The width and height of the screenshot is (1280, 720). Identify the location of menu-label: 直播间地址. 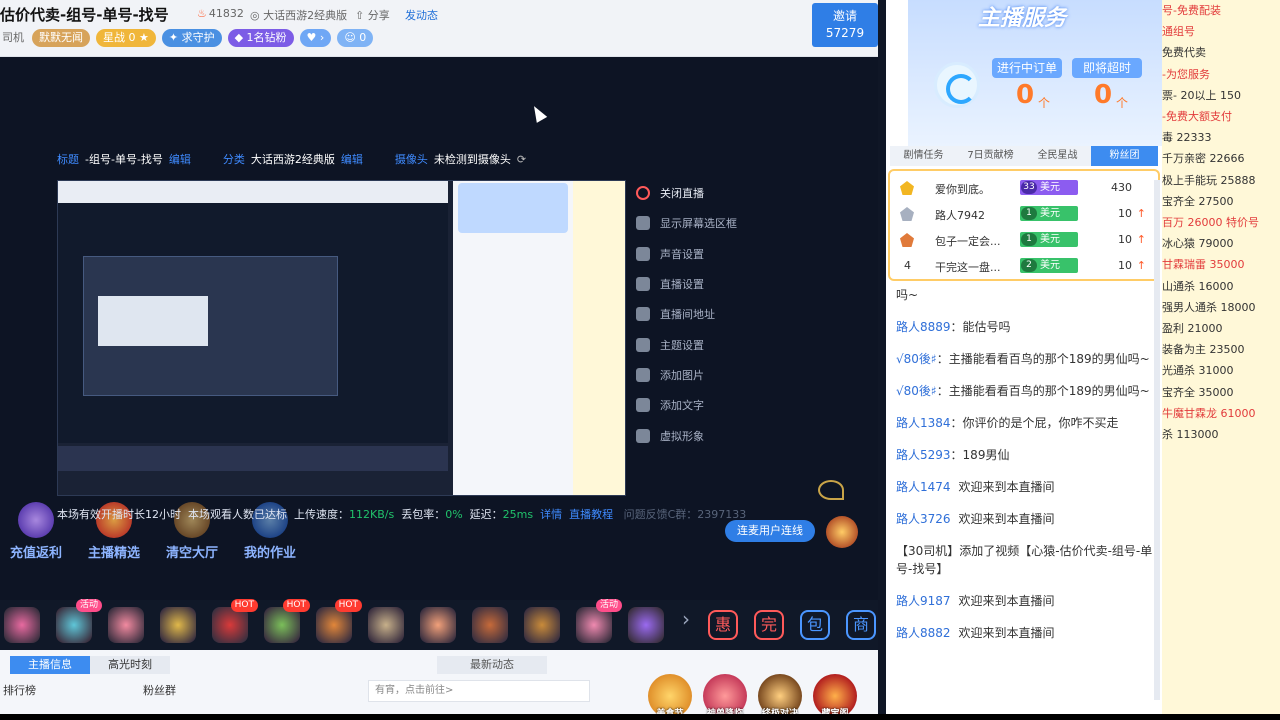
(687, 315).